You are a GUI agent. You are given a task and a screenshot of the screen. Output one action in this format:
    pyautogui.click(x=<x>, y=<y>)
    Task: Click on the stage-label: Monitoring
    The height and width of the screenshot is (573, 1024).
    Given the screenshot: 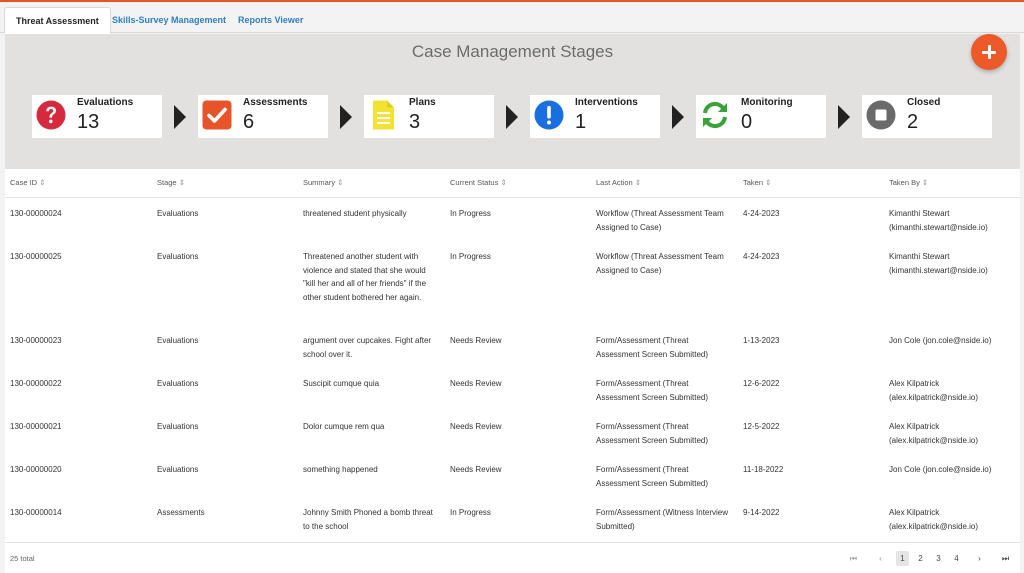 What is the action you would take?
    pyautogui.click(x=767, y=102)
    